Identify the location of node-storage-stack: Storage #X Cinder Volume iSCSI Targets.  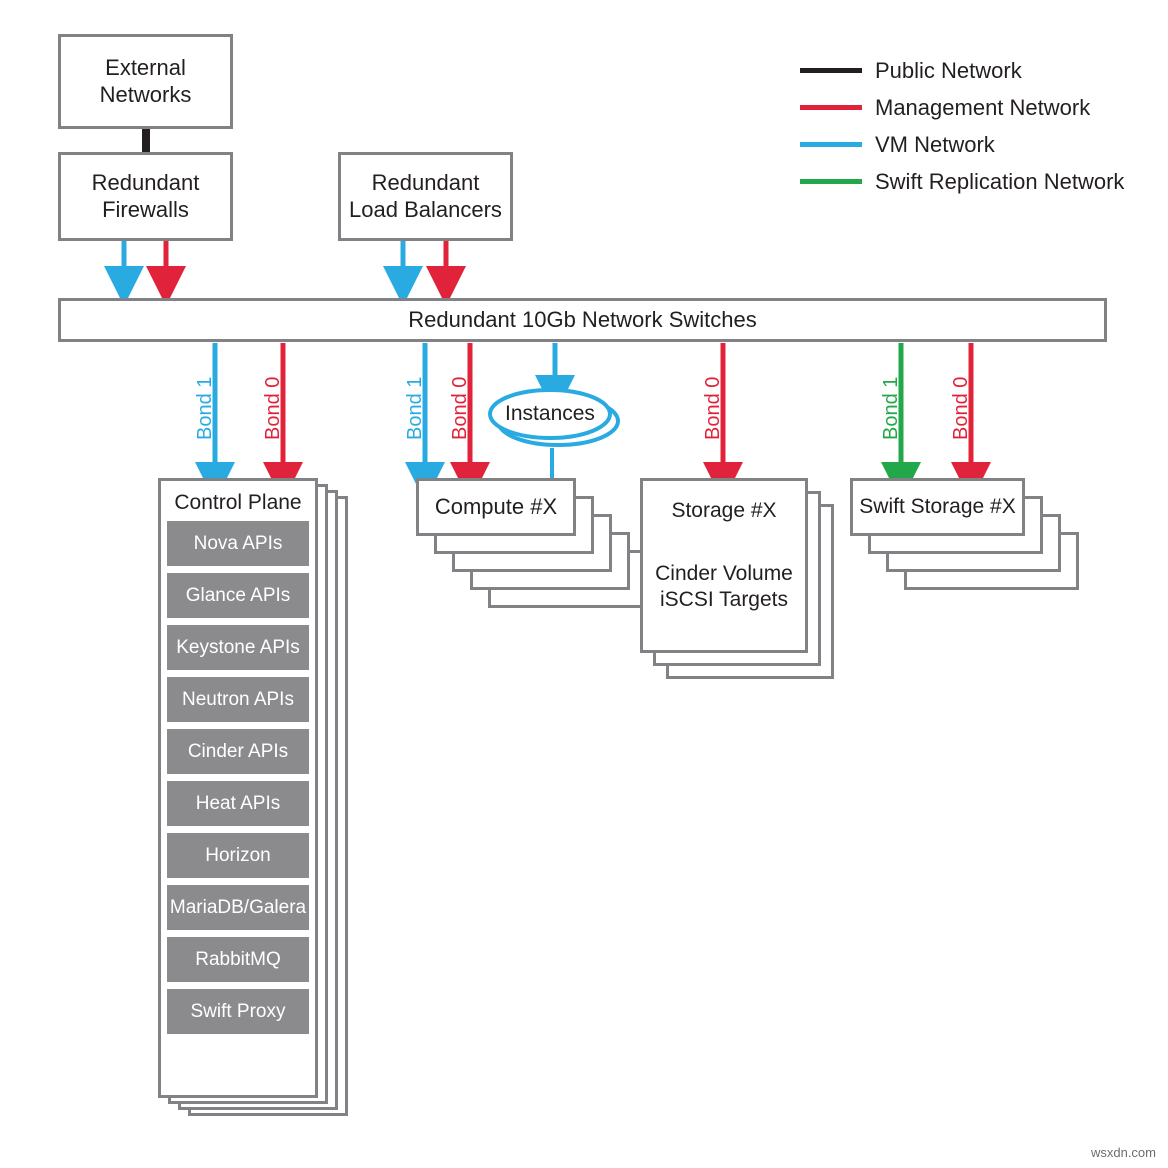
(737, 580).